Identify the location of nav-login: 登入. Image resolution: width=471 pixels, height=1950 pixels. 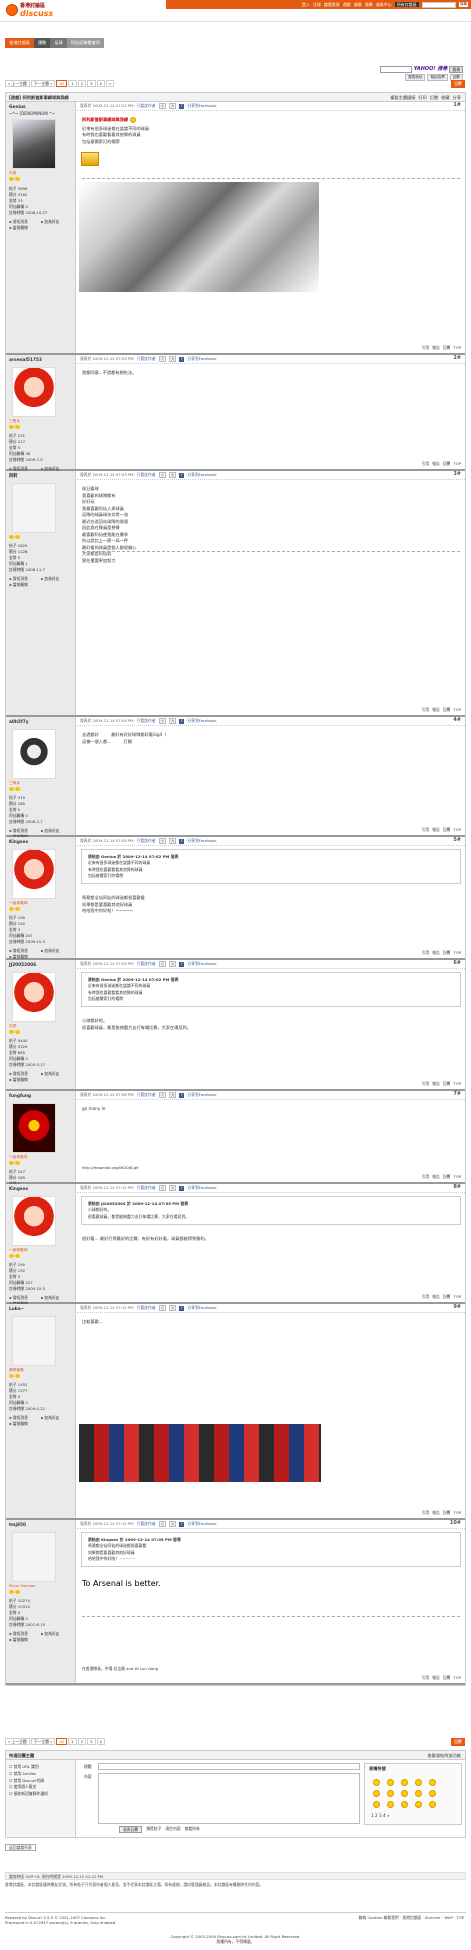
(306, 4).